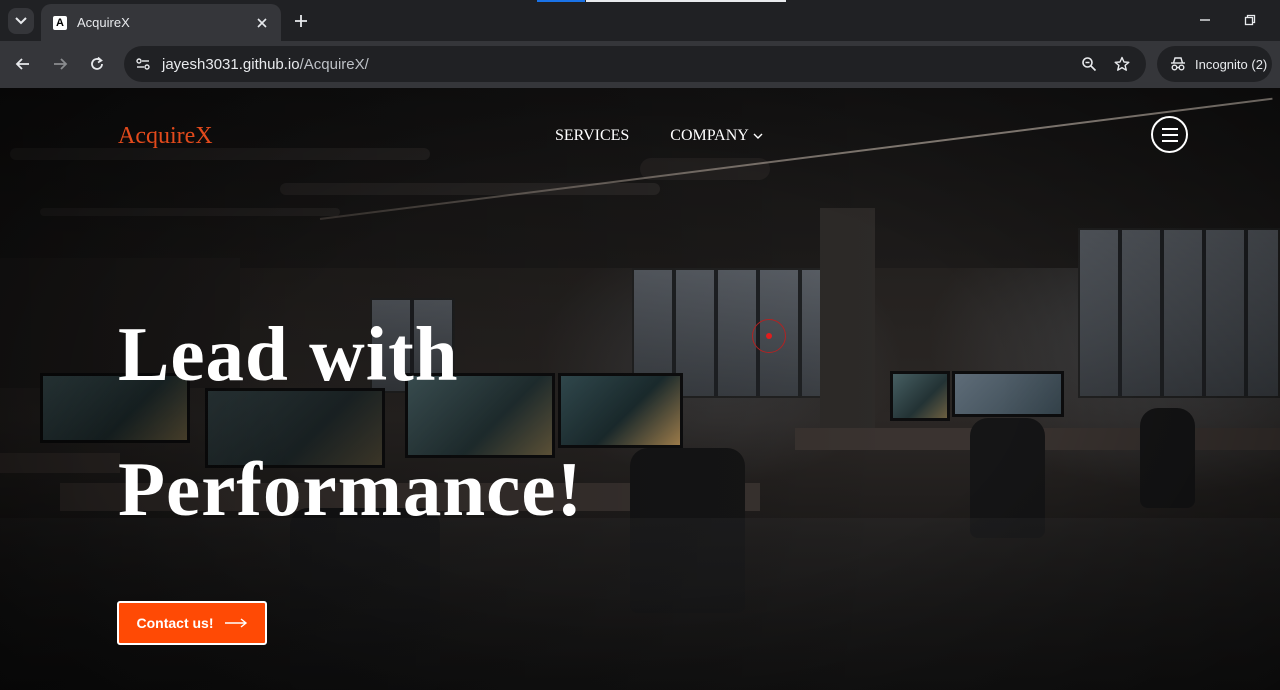 The image size is (1280, 690). What do you see at coordinates (1178, 64) in the screenshot?
I see `incognito-icon` at bounding box center [1178, 64].